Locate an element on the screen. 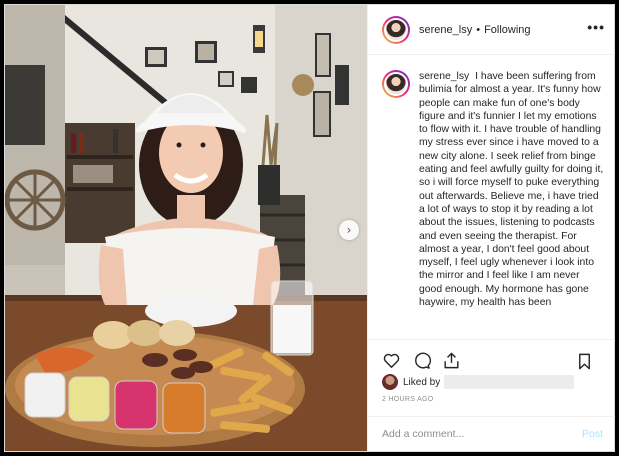 The image size is (619, 456). save-button is located at coordinates (584, 361).